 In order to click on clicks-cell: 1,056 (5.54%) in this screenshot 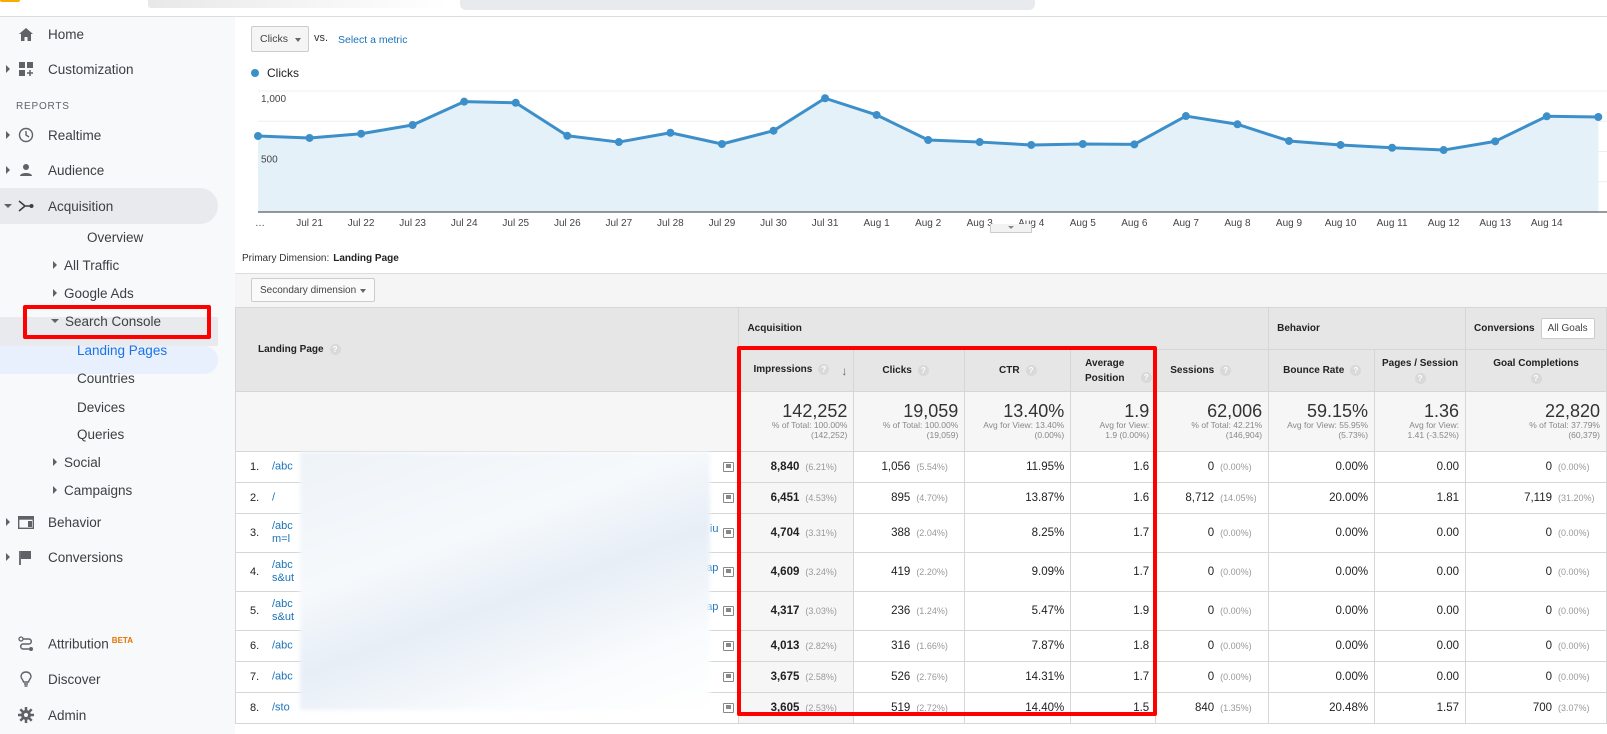, I will do `click(909, 467)`.